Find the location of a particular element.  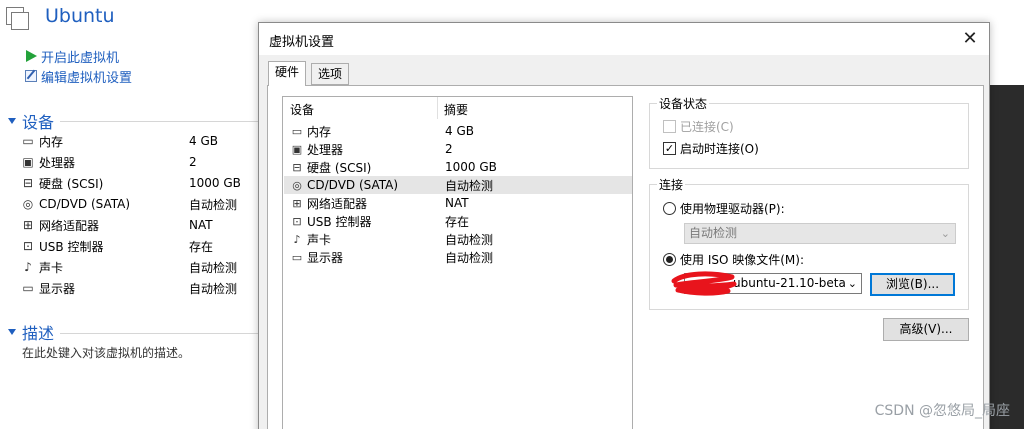

radio-unselected-icon is located at coordinates (669, 208).